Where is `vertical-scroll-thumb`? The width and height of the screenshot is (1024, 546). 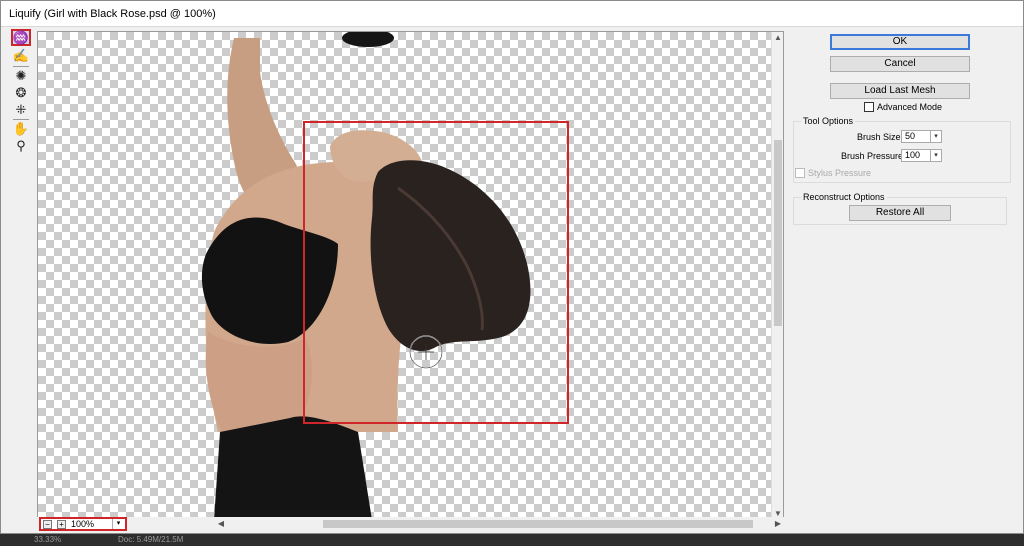
vertical-scroll-thumb is located at coordinates (778, 233).